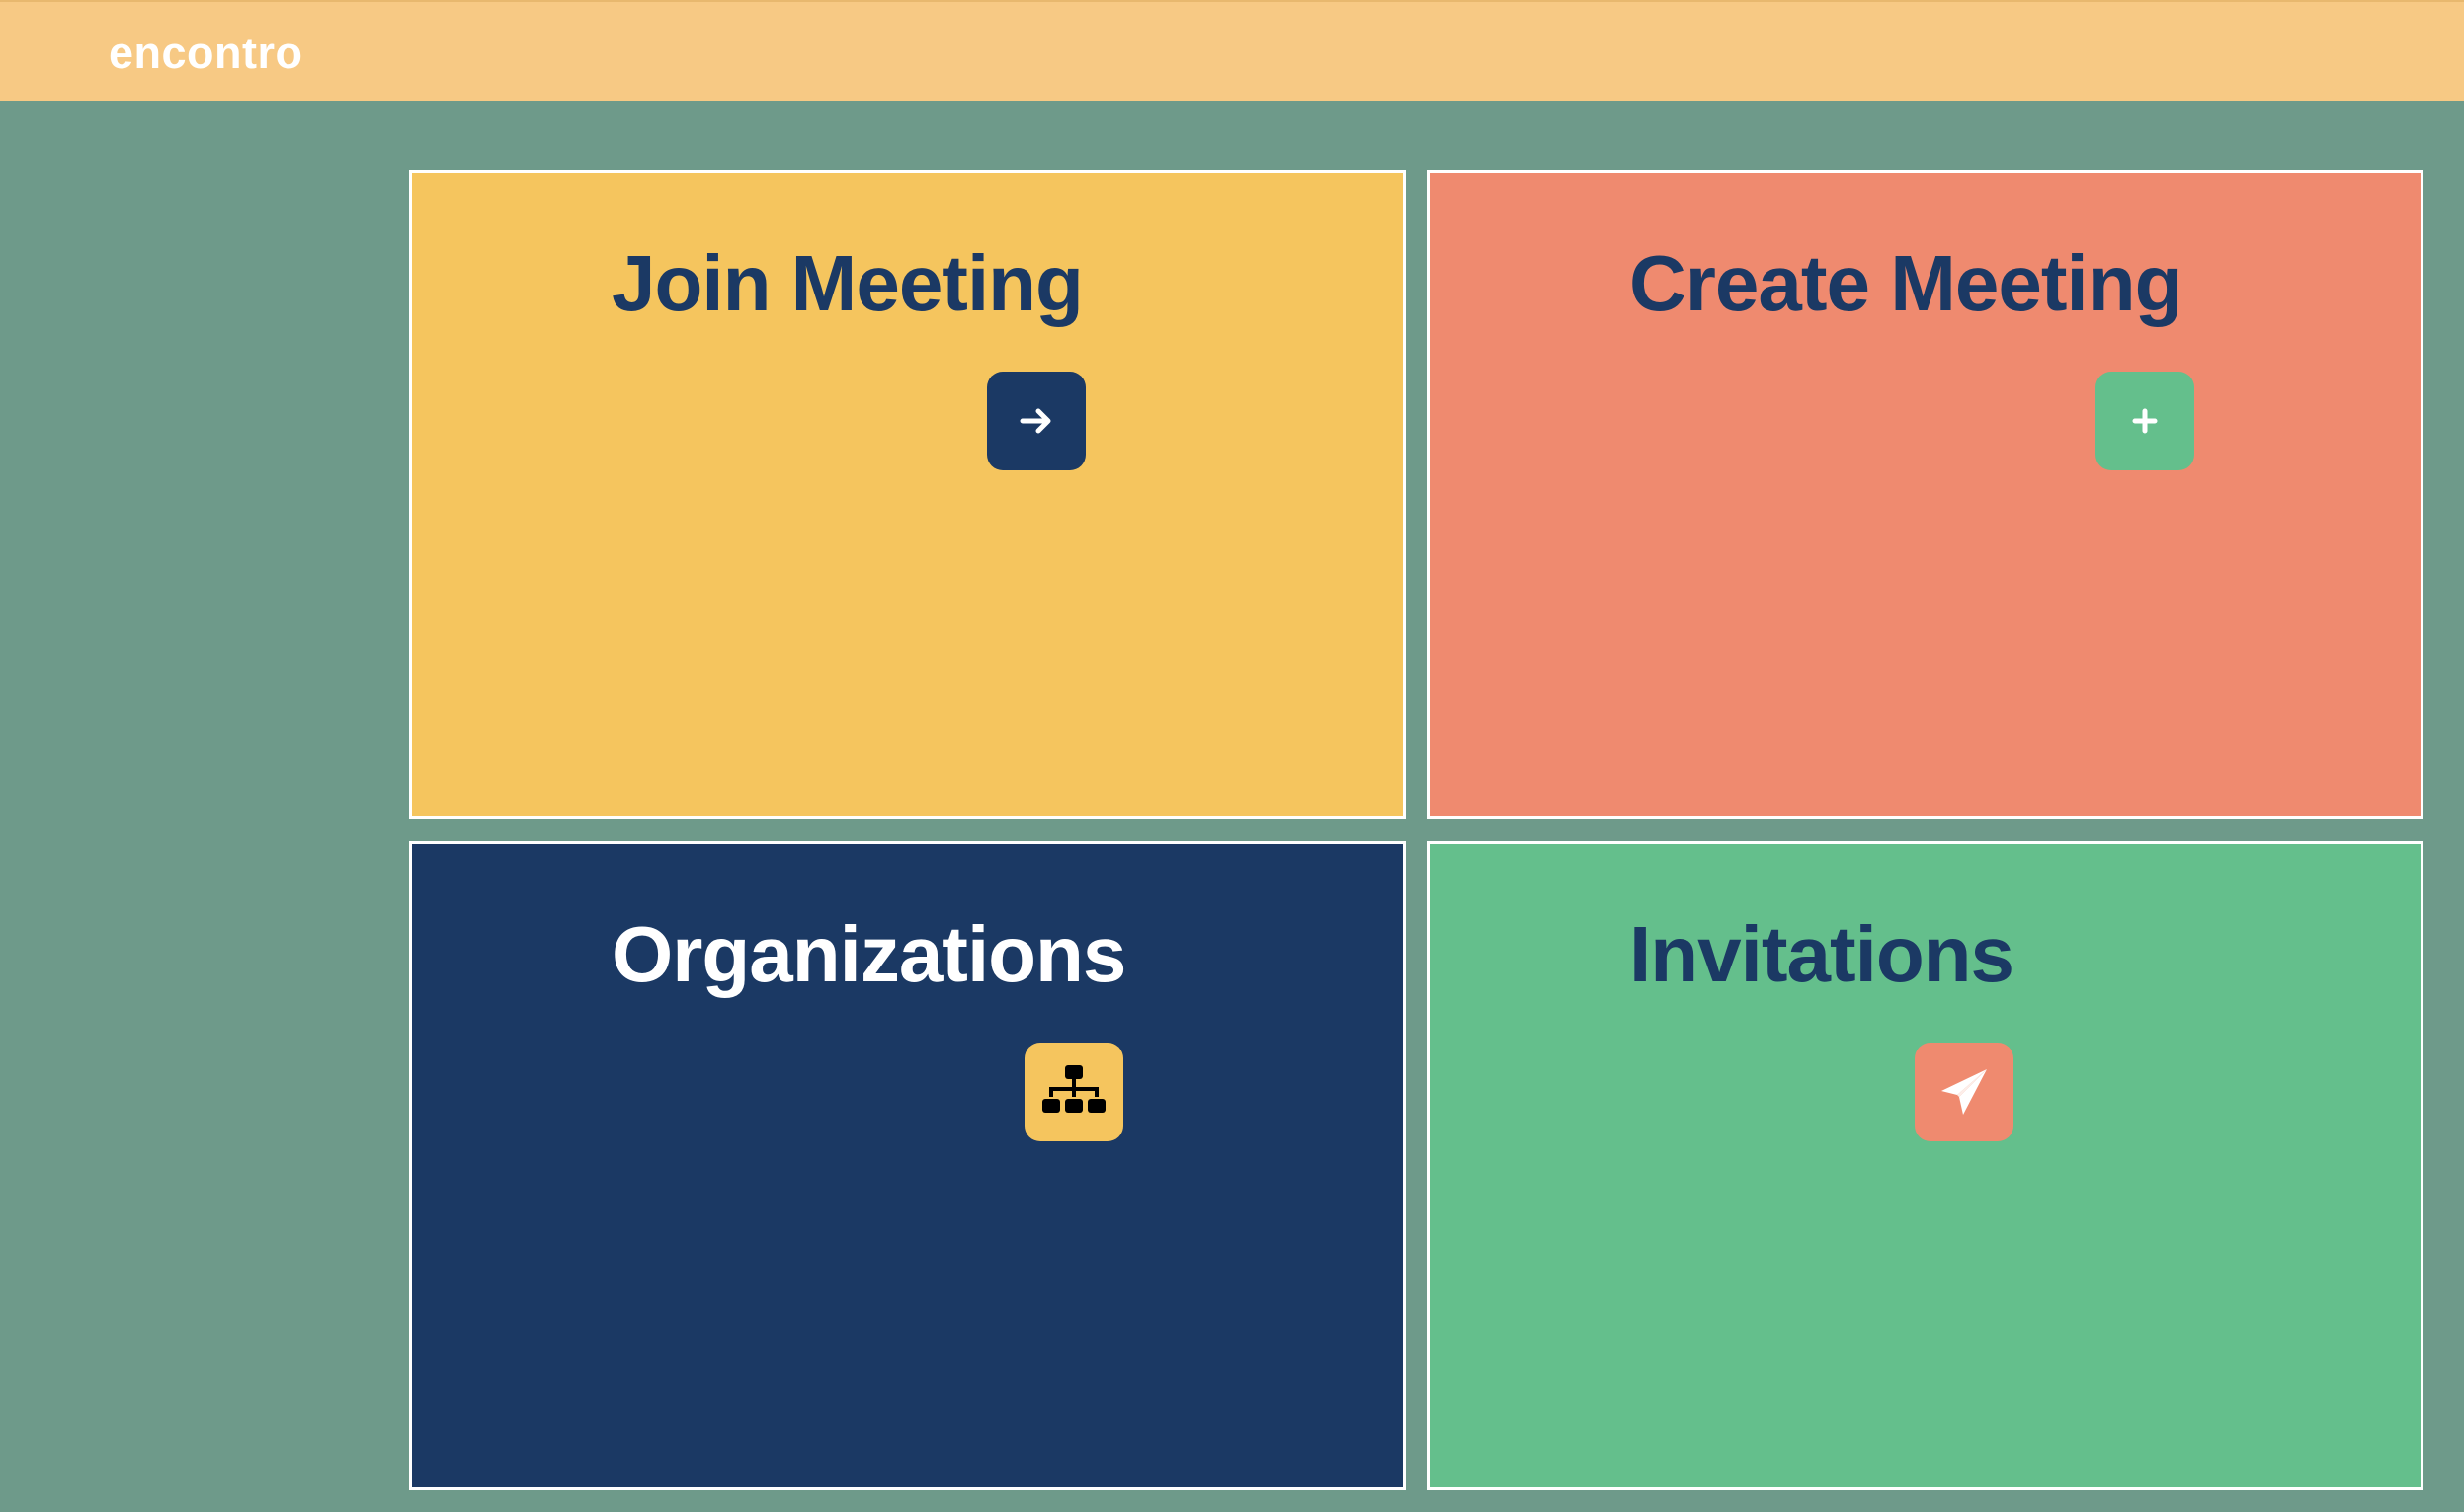  I want to click on arrow-right-icon, so click(1036, 421).